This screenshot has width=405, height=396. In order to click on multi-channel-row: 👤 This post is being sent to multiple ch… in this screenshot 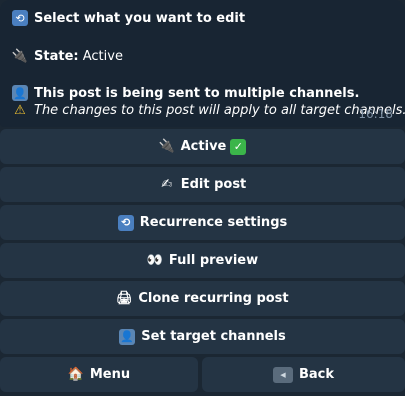, I will do `click(185, 93)`.